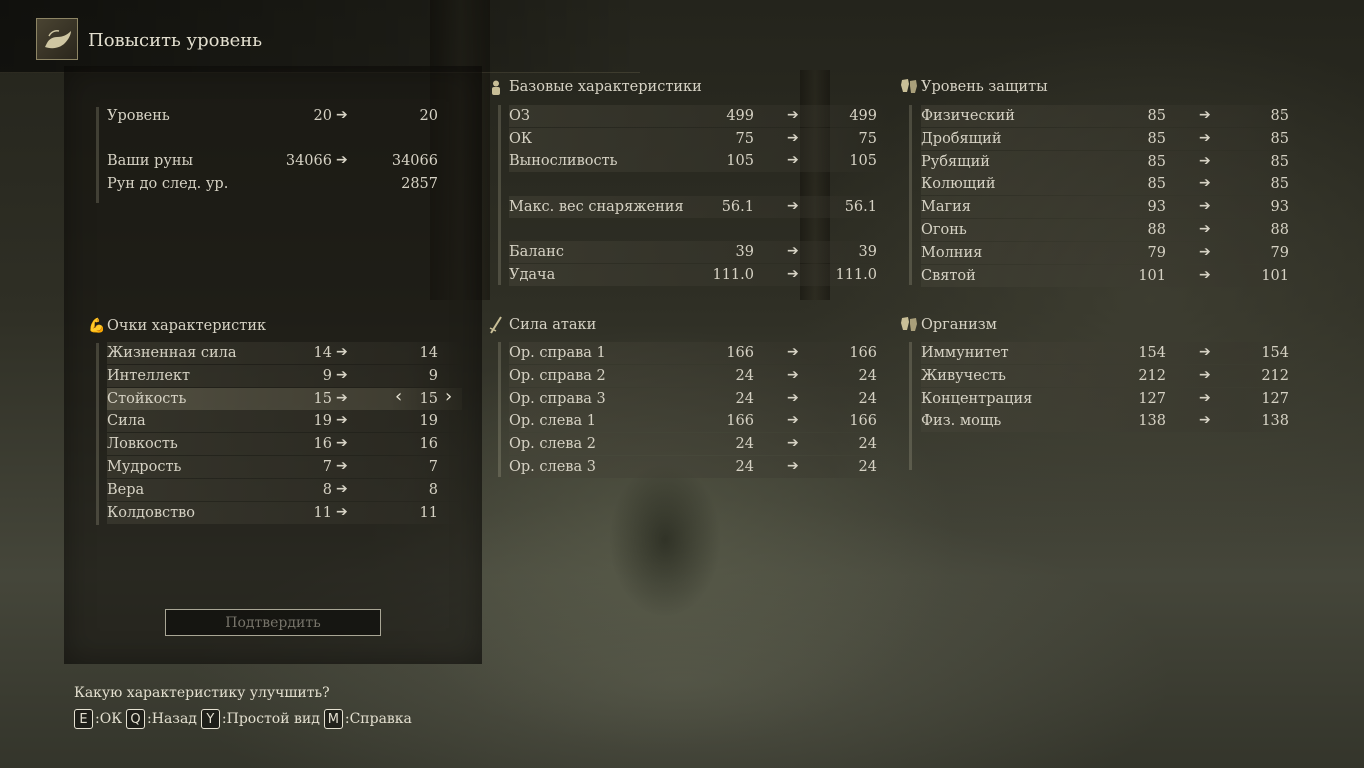 This screenshot has height=768, width=1364. I want to click on stat-label: Баланс, so click(536, 252).